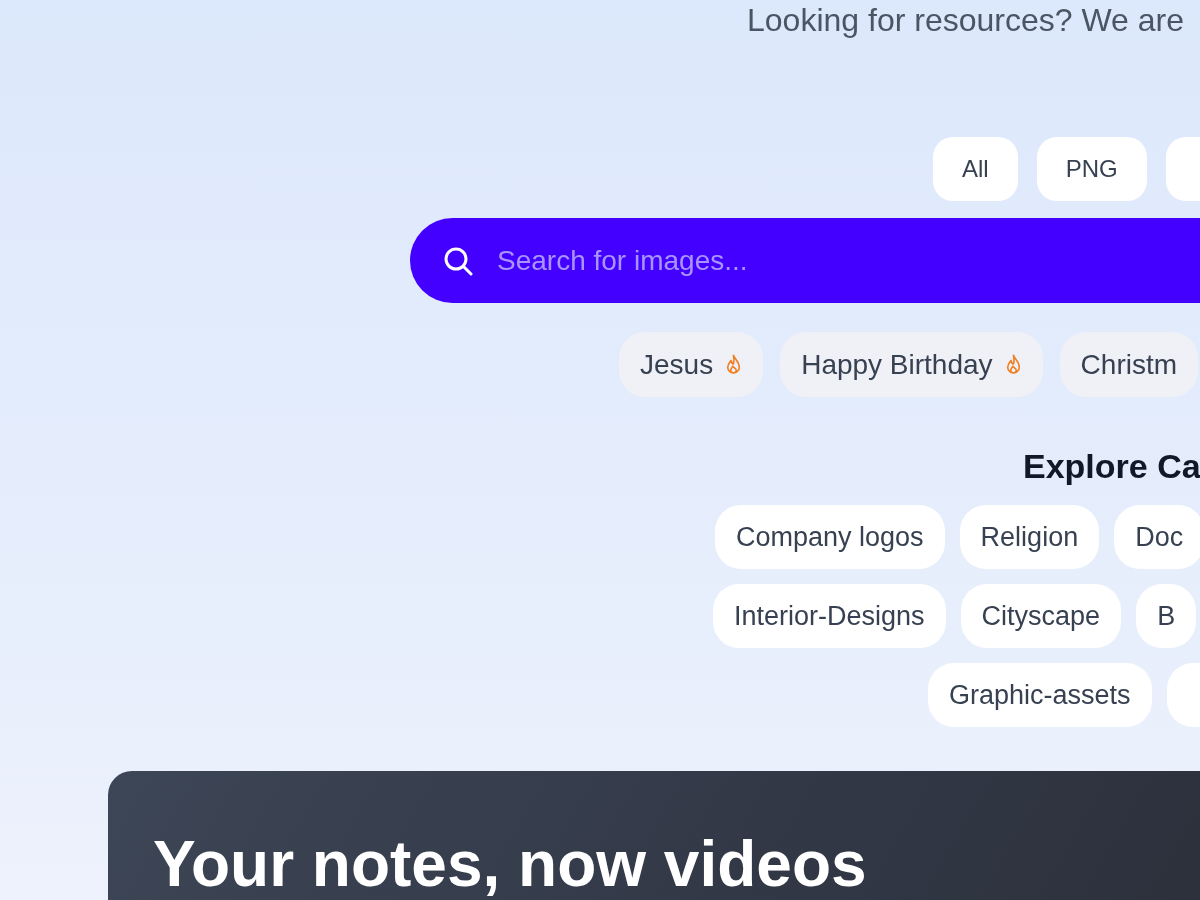  Describe the element at coordinates (1166, 616) in the screenshot. I see `category-chip: B` at that location.